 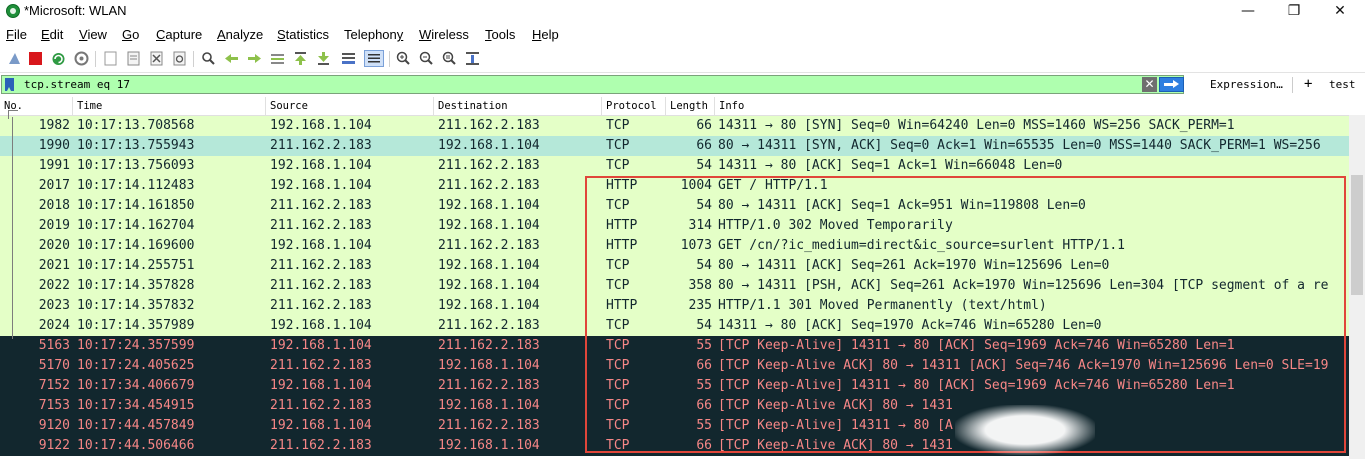 I want to click on column-header-time: Time, so click(x=169, y=106).